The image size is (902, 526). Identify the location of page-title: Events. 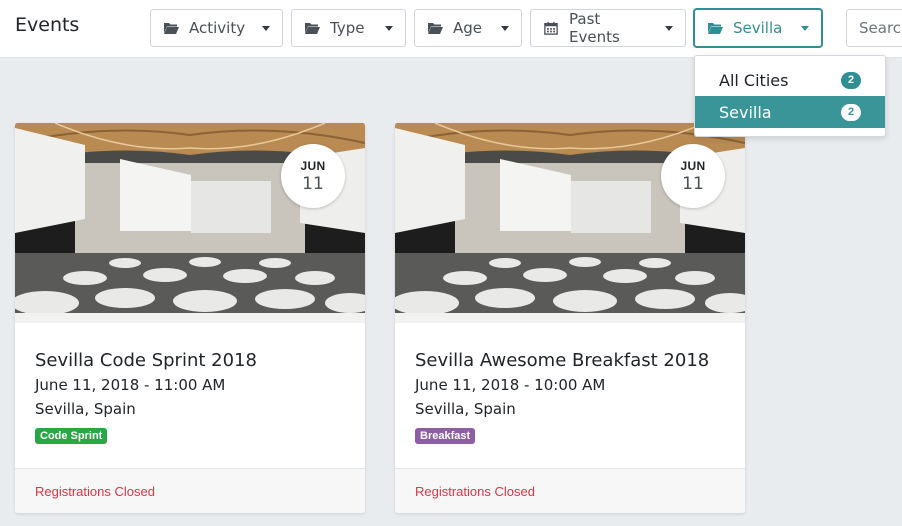
(47, 25).